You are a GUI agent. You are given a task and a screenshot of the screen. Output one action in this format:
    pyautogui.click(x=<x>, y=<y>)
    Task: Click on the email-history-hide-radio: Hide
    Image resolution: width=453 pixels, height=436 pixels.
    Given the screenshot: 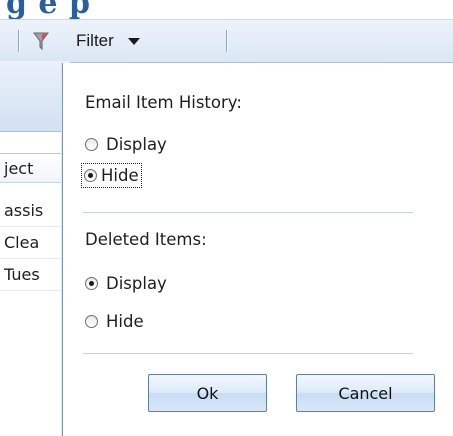 What is the action you would take?
    pyautogui.click(x=111, y=175)
    